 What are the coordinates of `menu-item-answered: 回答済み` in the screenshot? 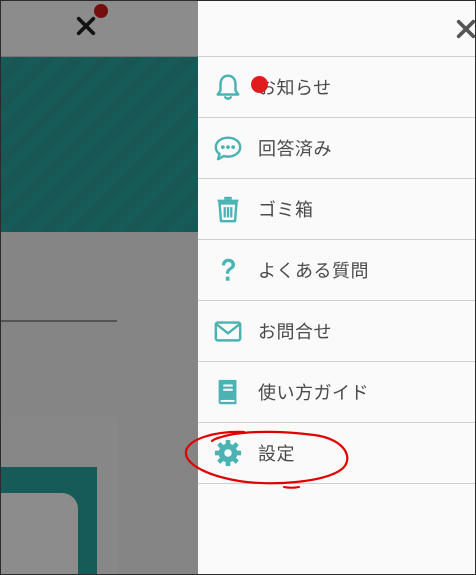 It's located at (336, 148).